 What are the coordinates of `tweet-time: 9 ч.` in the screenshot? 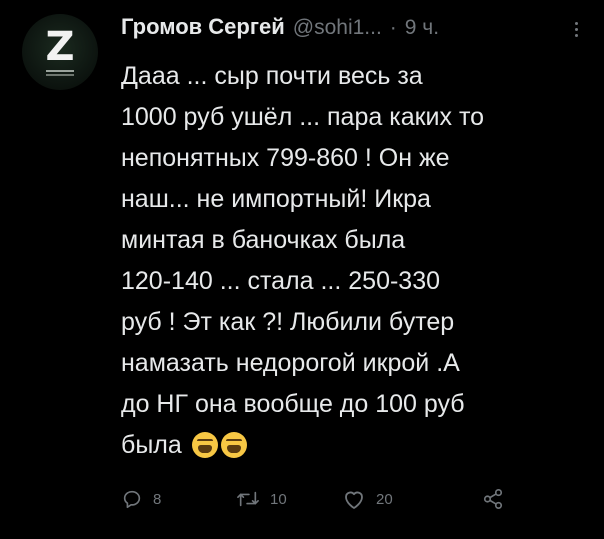 It's located at (422, 28).